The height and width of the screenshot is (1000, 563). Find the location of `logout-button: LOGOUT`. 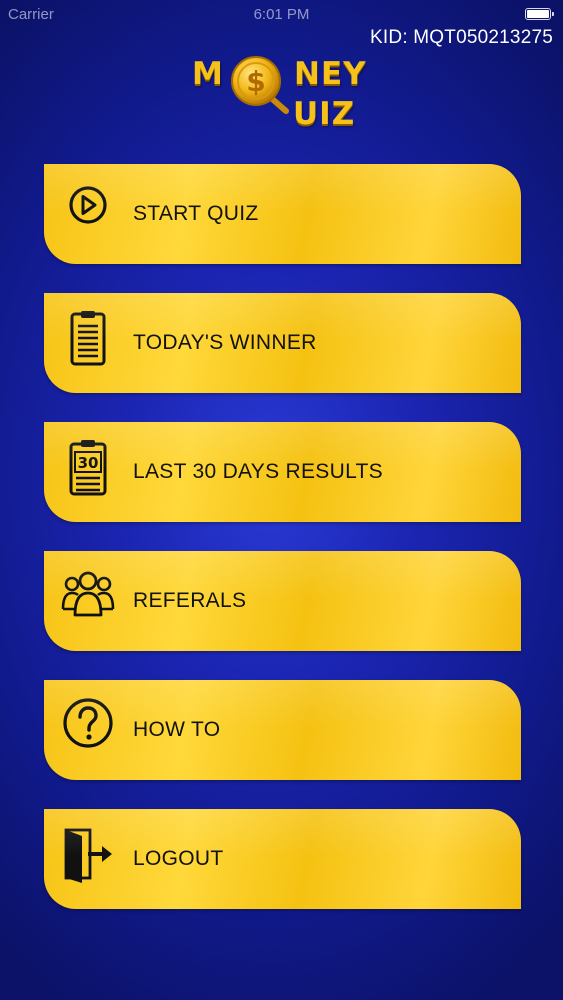

logout-button: LOGOUT is located at coordinates (282, 859).